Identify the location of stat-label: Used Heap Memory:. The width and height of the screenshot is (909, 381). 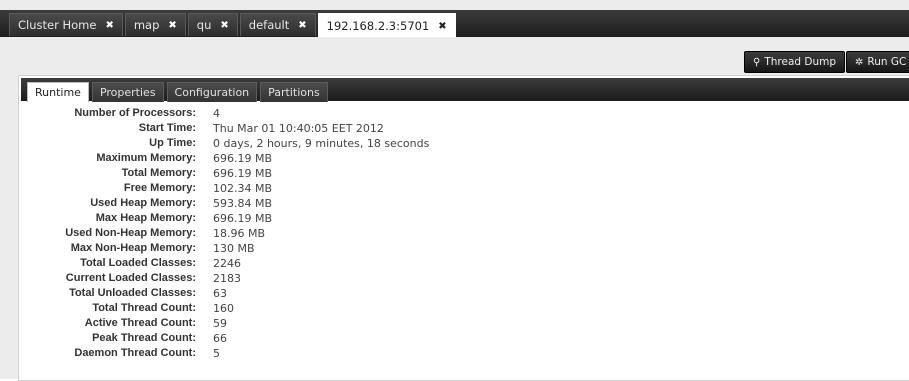
(143, 203).